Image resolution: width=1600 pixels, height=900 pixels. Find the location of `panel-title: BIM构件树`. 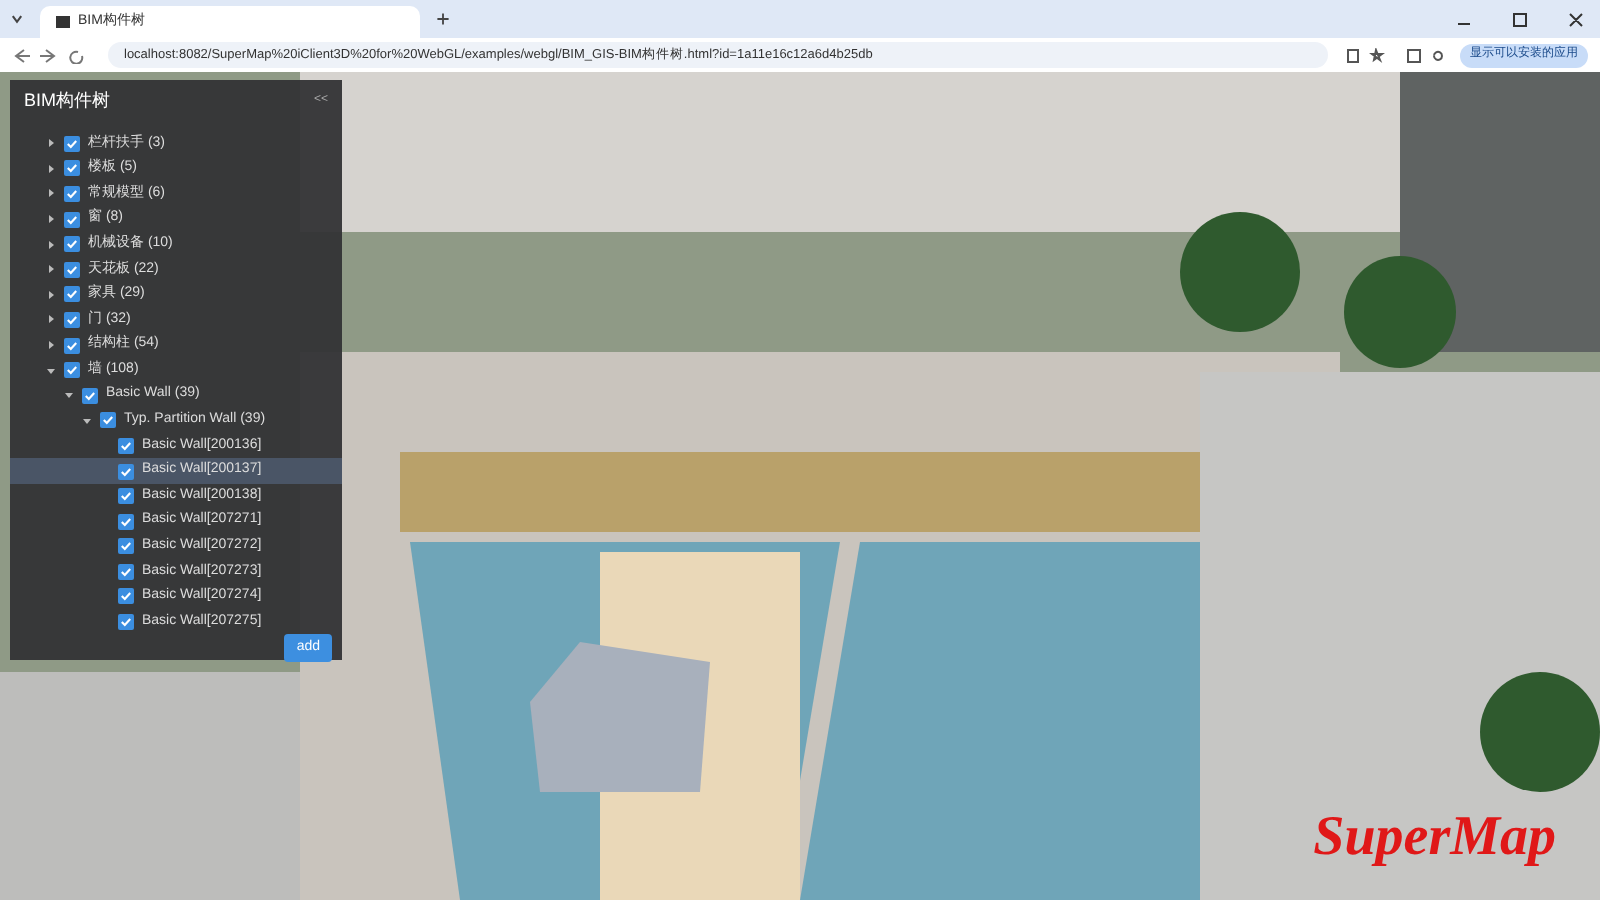

panel-title: BIM构件树 is located at coordinates (67, 101).